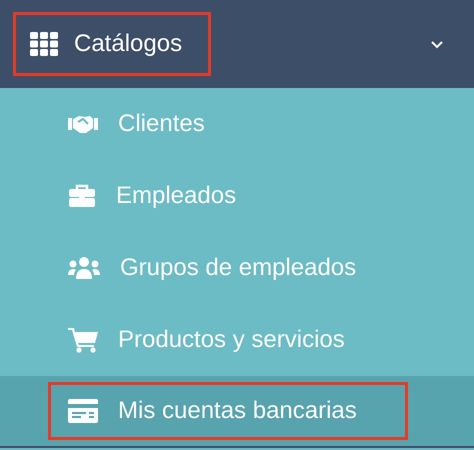  What do you see at coordinates (228, 411) in the screenshot?
I see `menu-item: Mis cuentas bancarias` at bounding box center [228, 411].